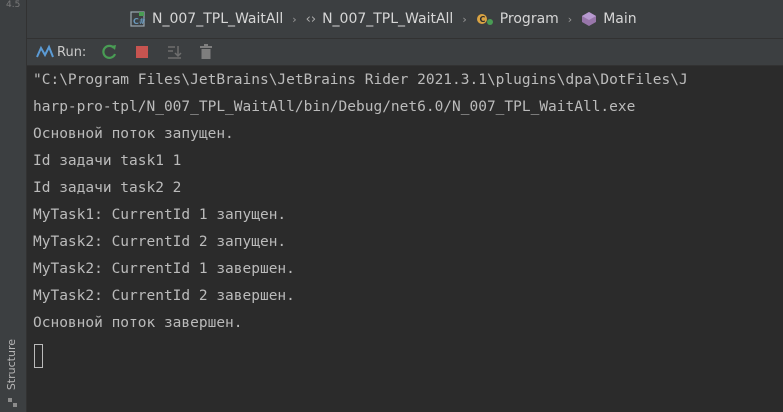 The height and width of the screenshot is (412, 783). I want to click on method-icon, so click(589, 19).